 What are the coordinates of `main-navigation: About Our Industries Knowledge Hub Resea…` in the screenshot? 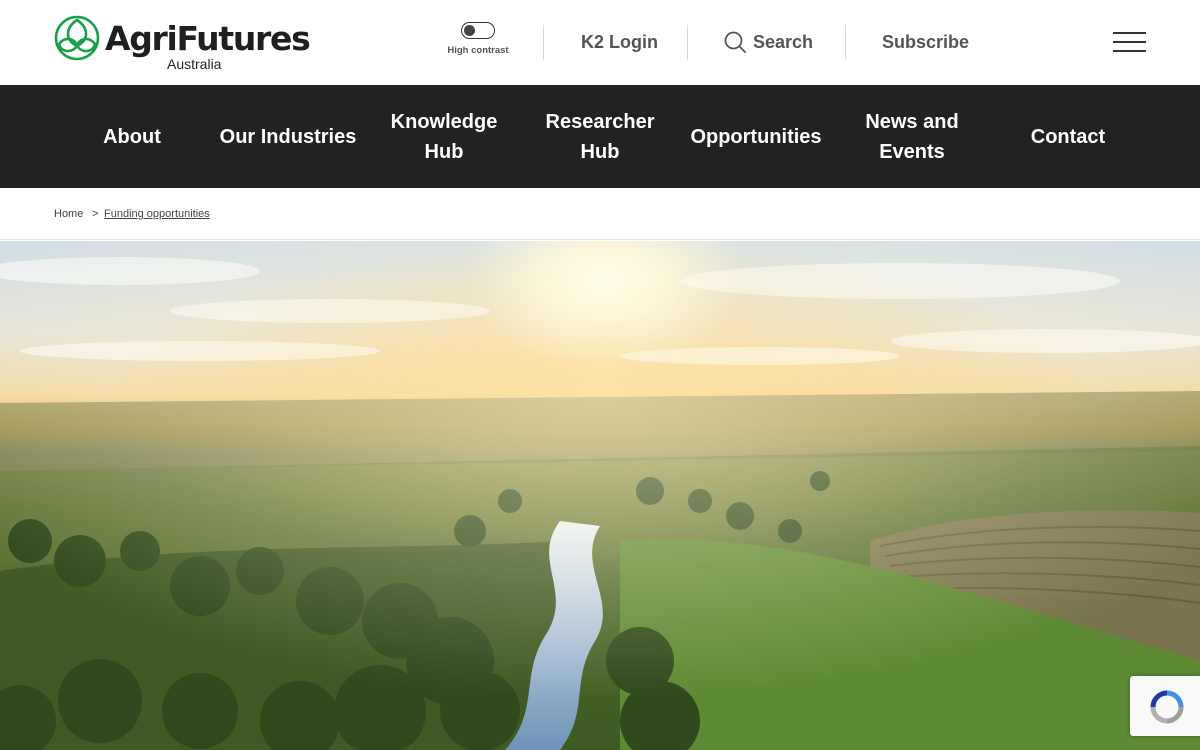 It's located at (600, 136).